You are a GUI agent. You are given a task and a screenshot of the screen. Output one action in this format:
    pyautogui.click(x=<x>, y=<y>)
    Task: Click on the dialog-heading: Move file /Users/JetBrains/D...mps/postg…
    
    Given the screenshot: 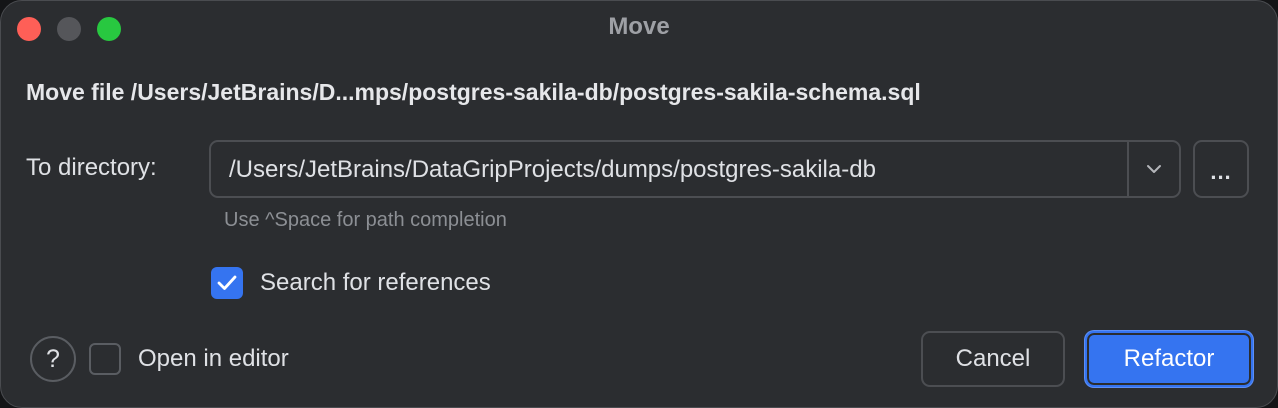 What is the action you would take?
    pyautogui.click(x=473, y=92)
    